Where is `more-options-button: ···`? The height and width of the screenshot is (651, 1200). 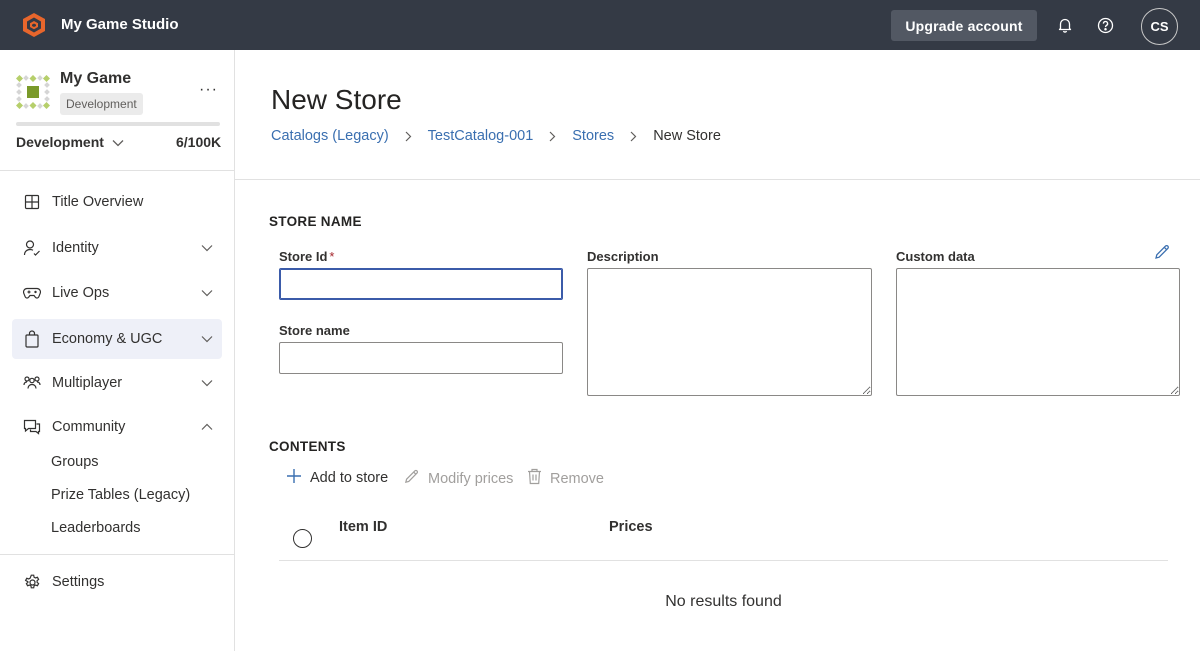
more-options-button: ··· is located at coordinates (208, 90).